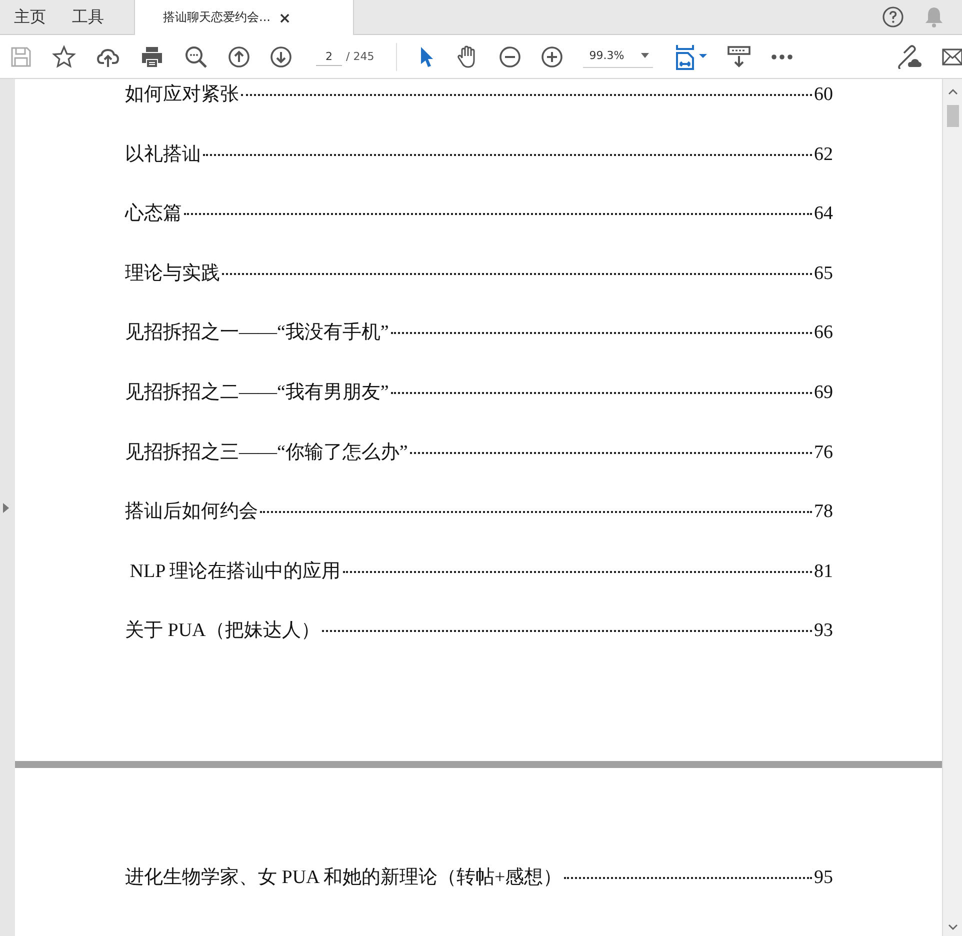  Describe the element at coordinates (233, 571) in the screenshot. I see `toc-title: NLP 理论在搭讪中的应用` at that location.